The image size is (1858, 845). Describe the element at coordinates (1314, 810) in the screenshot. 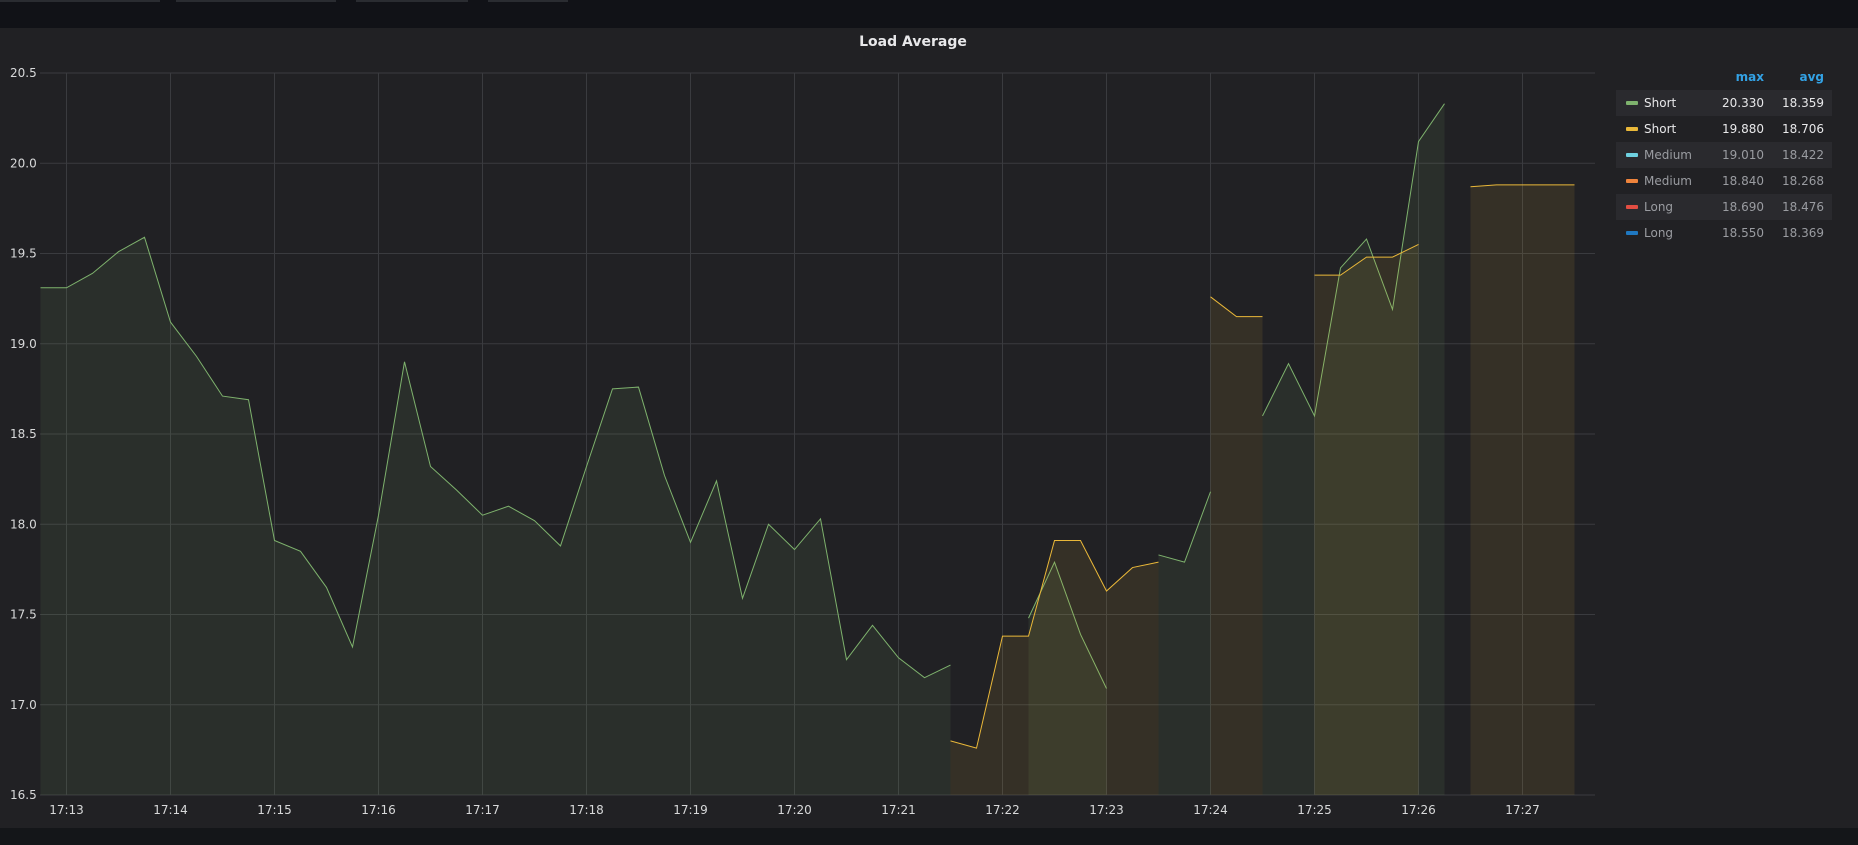

I see `x-tick-label: 17:25` at that location.